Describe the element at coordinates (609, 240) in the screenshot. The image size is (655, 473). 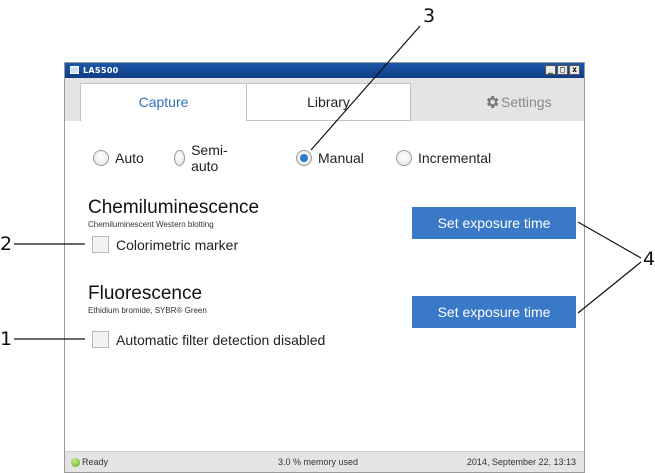
I see `callout-line-4a` at that location.